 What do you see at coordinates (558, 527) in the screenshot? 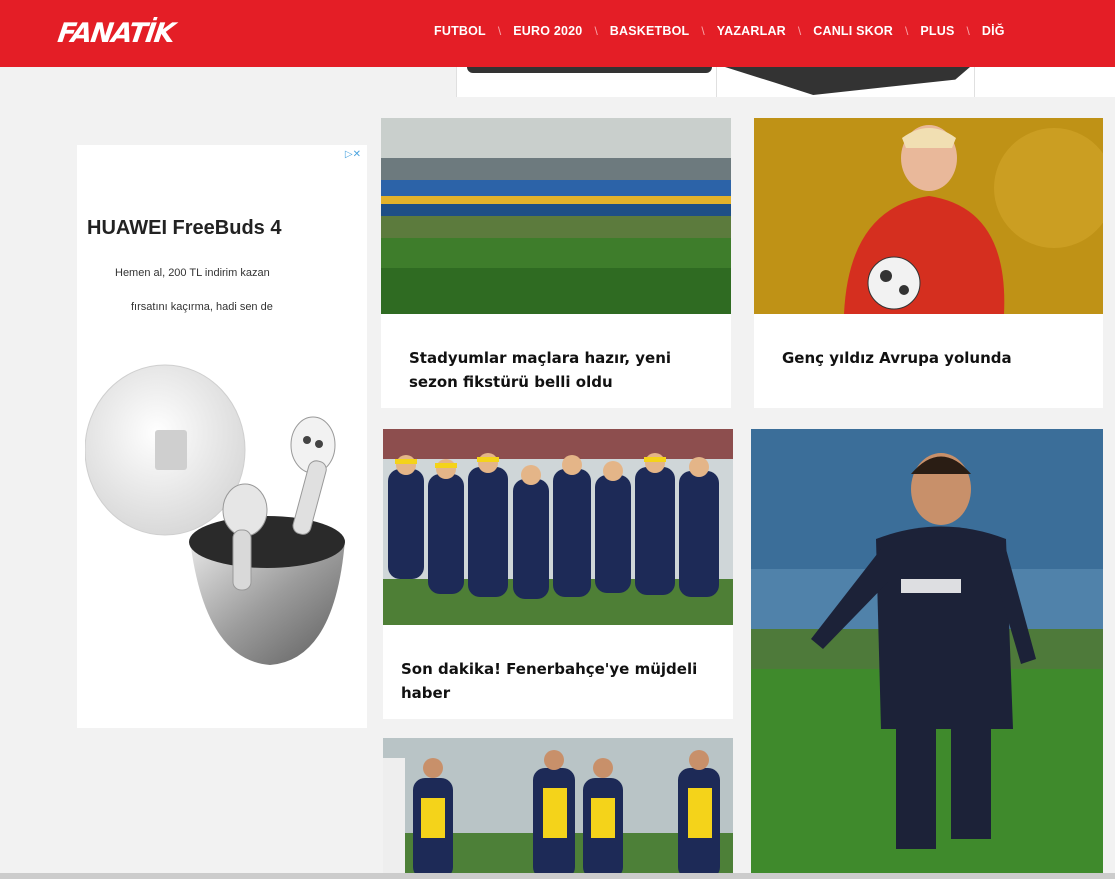
I see `team-training-photo` at bounding box center [558, 527].